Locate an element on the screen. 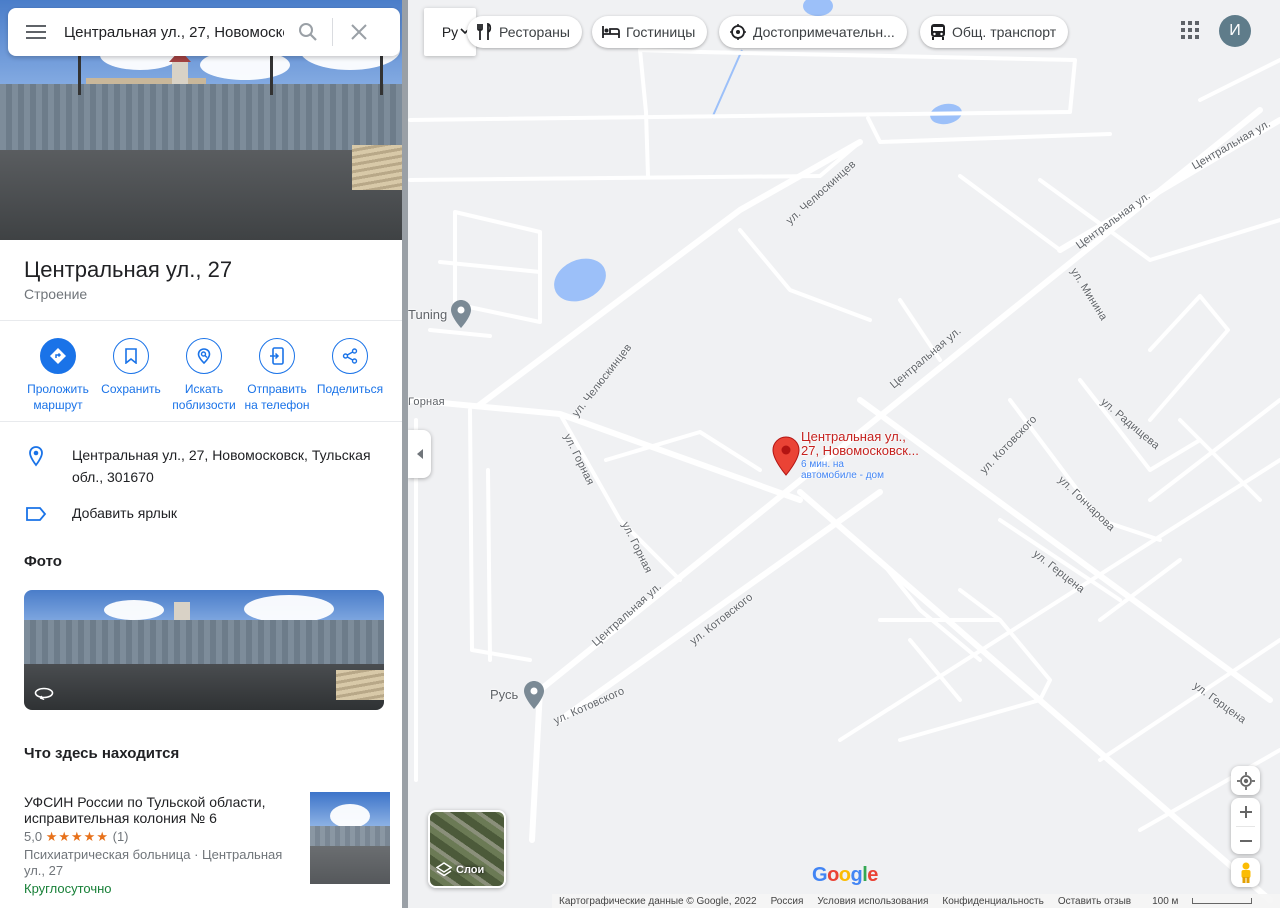 This screenshot has width=1280, height=908. location-pin-icon is located at coordinates (36, 456).